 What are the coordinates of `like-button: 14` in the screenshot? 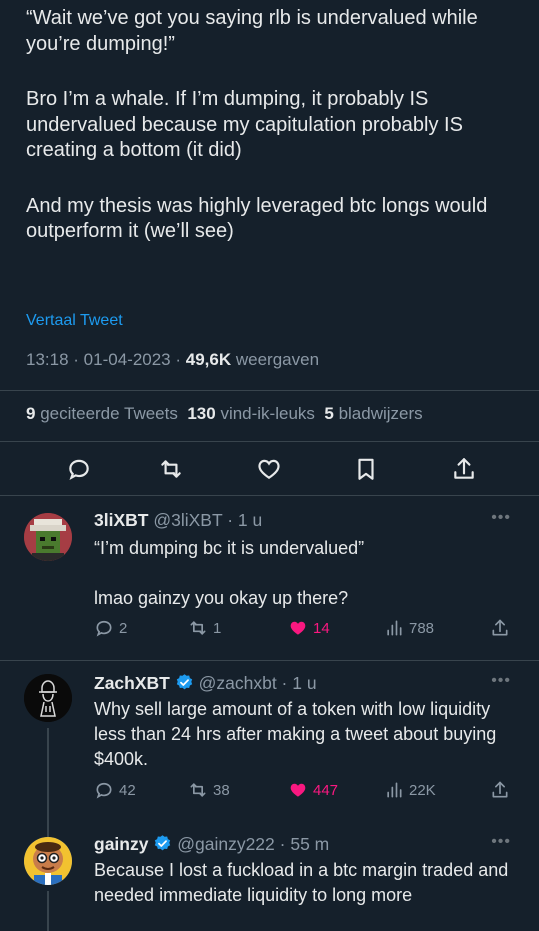 It's located at (309, 628).